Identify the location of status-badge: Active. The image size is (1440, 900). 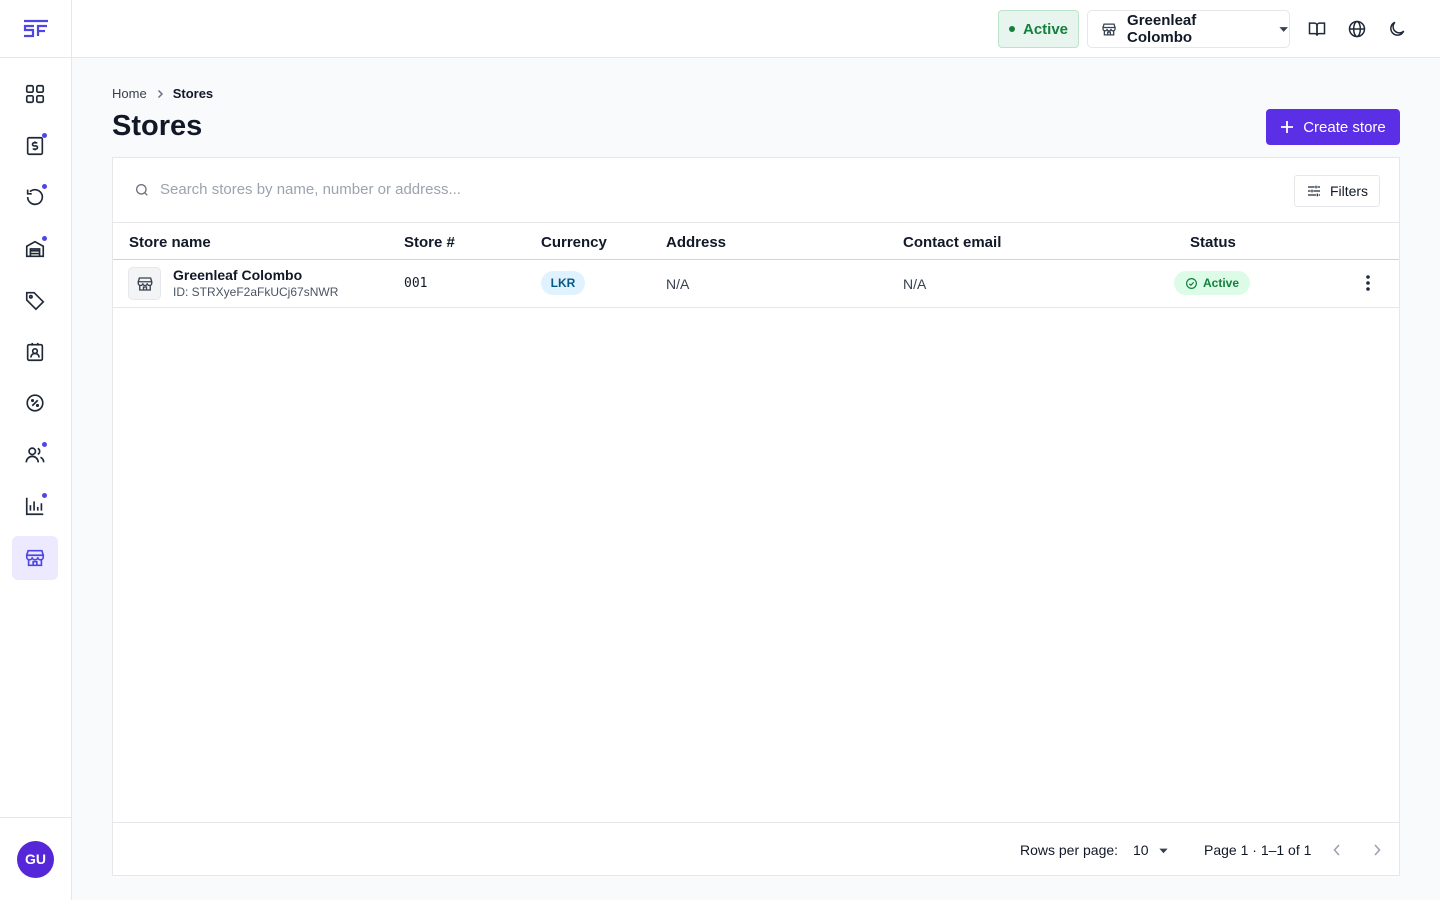
(1212, 283).